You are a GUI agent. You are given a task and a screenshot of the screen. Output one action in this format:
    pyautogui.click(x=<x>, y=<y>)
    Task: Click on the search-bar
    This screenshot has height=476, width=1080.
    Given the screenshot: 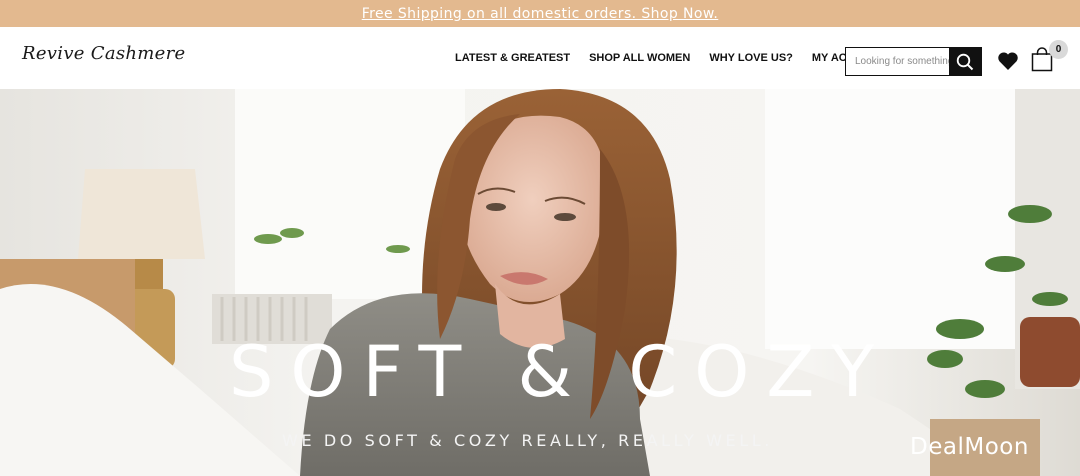 What is the action you would take?
    pyautogui.click(x=913, y=61)
    